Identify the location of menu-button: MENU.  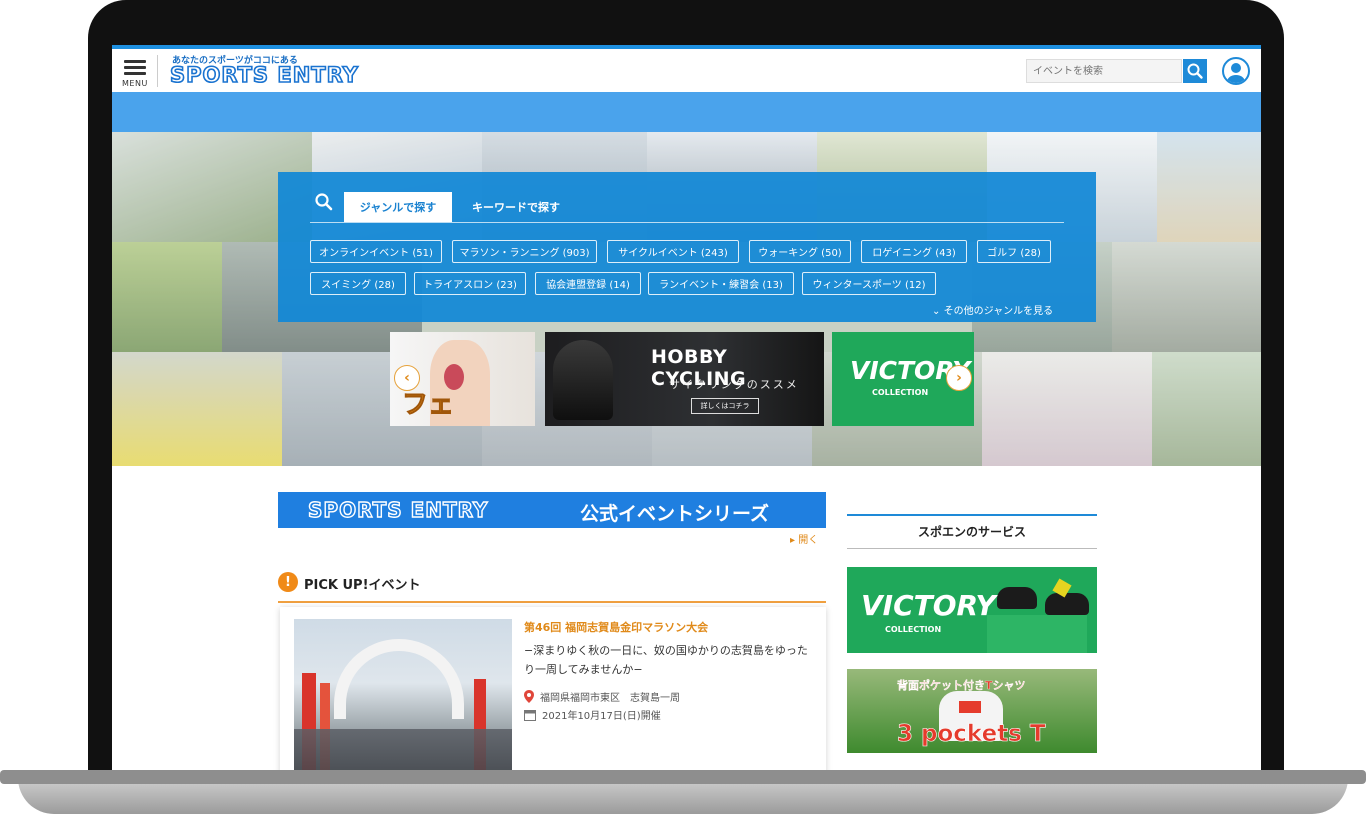
(135, 72).